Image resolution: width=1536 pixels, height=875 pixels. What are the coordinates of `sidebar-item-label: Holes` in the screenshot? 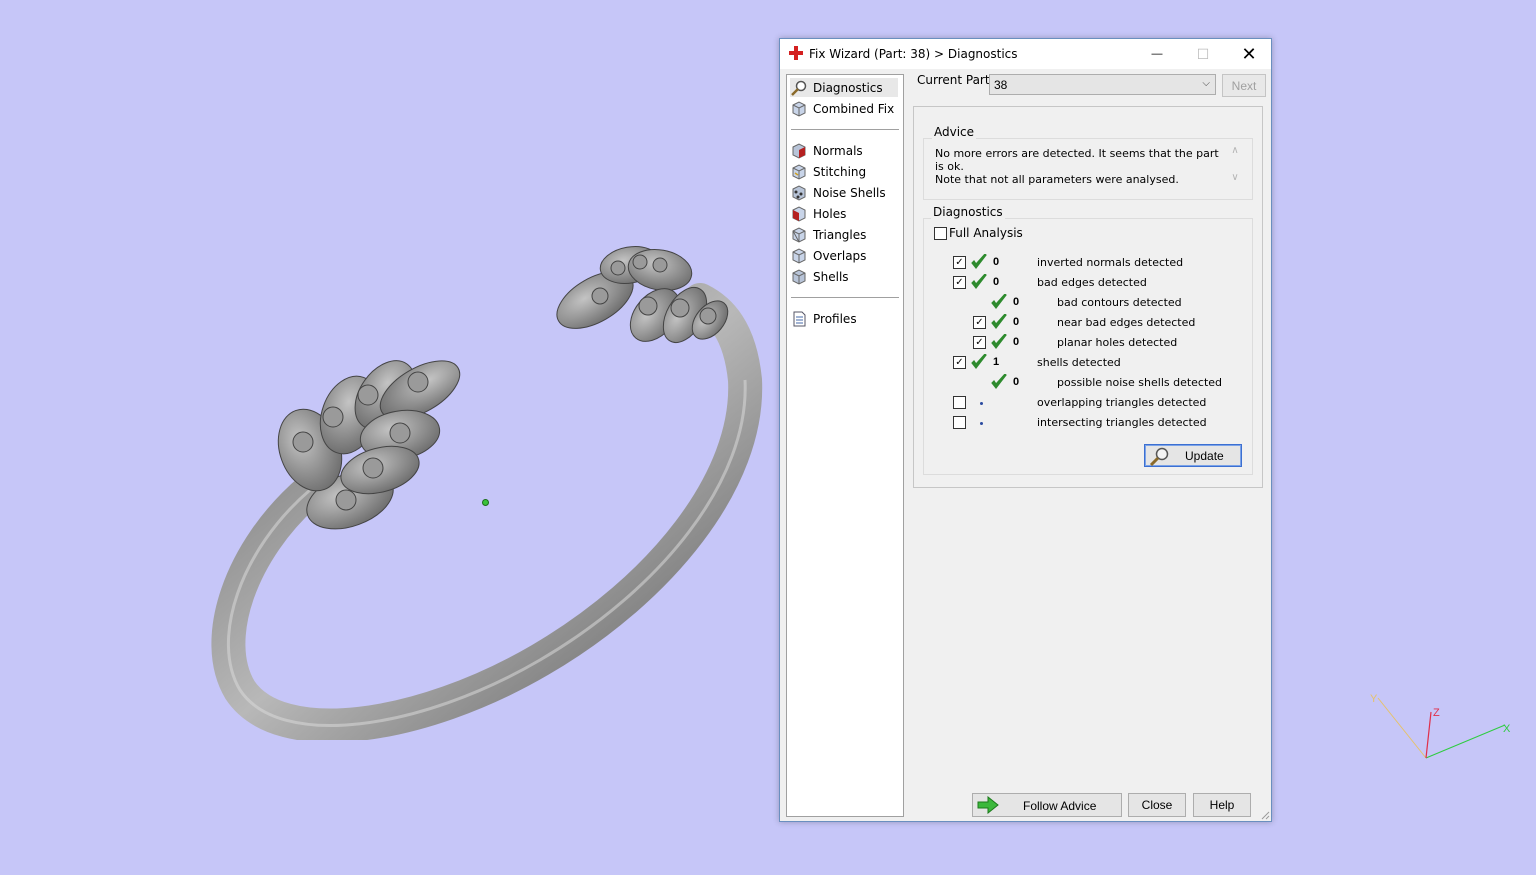 It's located at (830, 213).